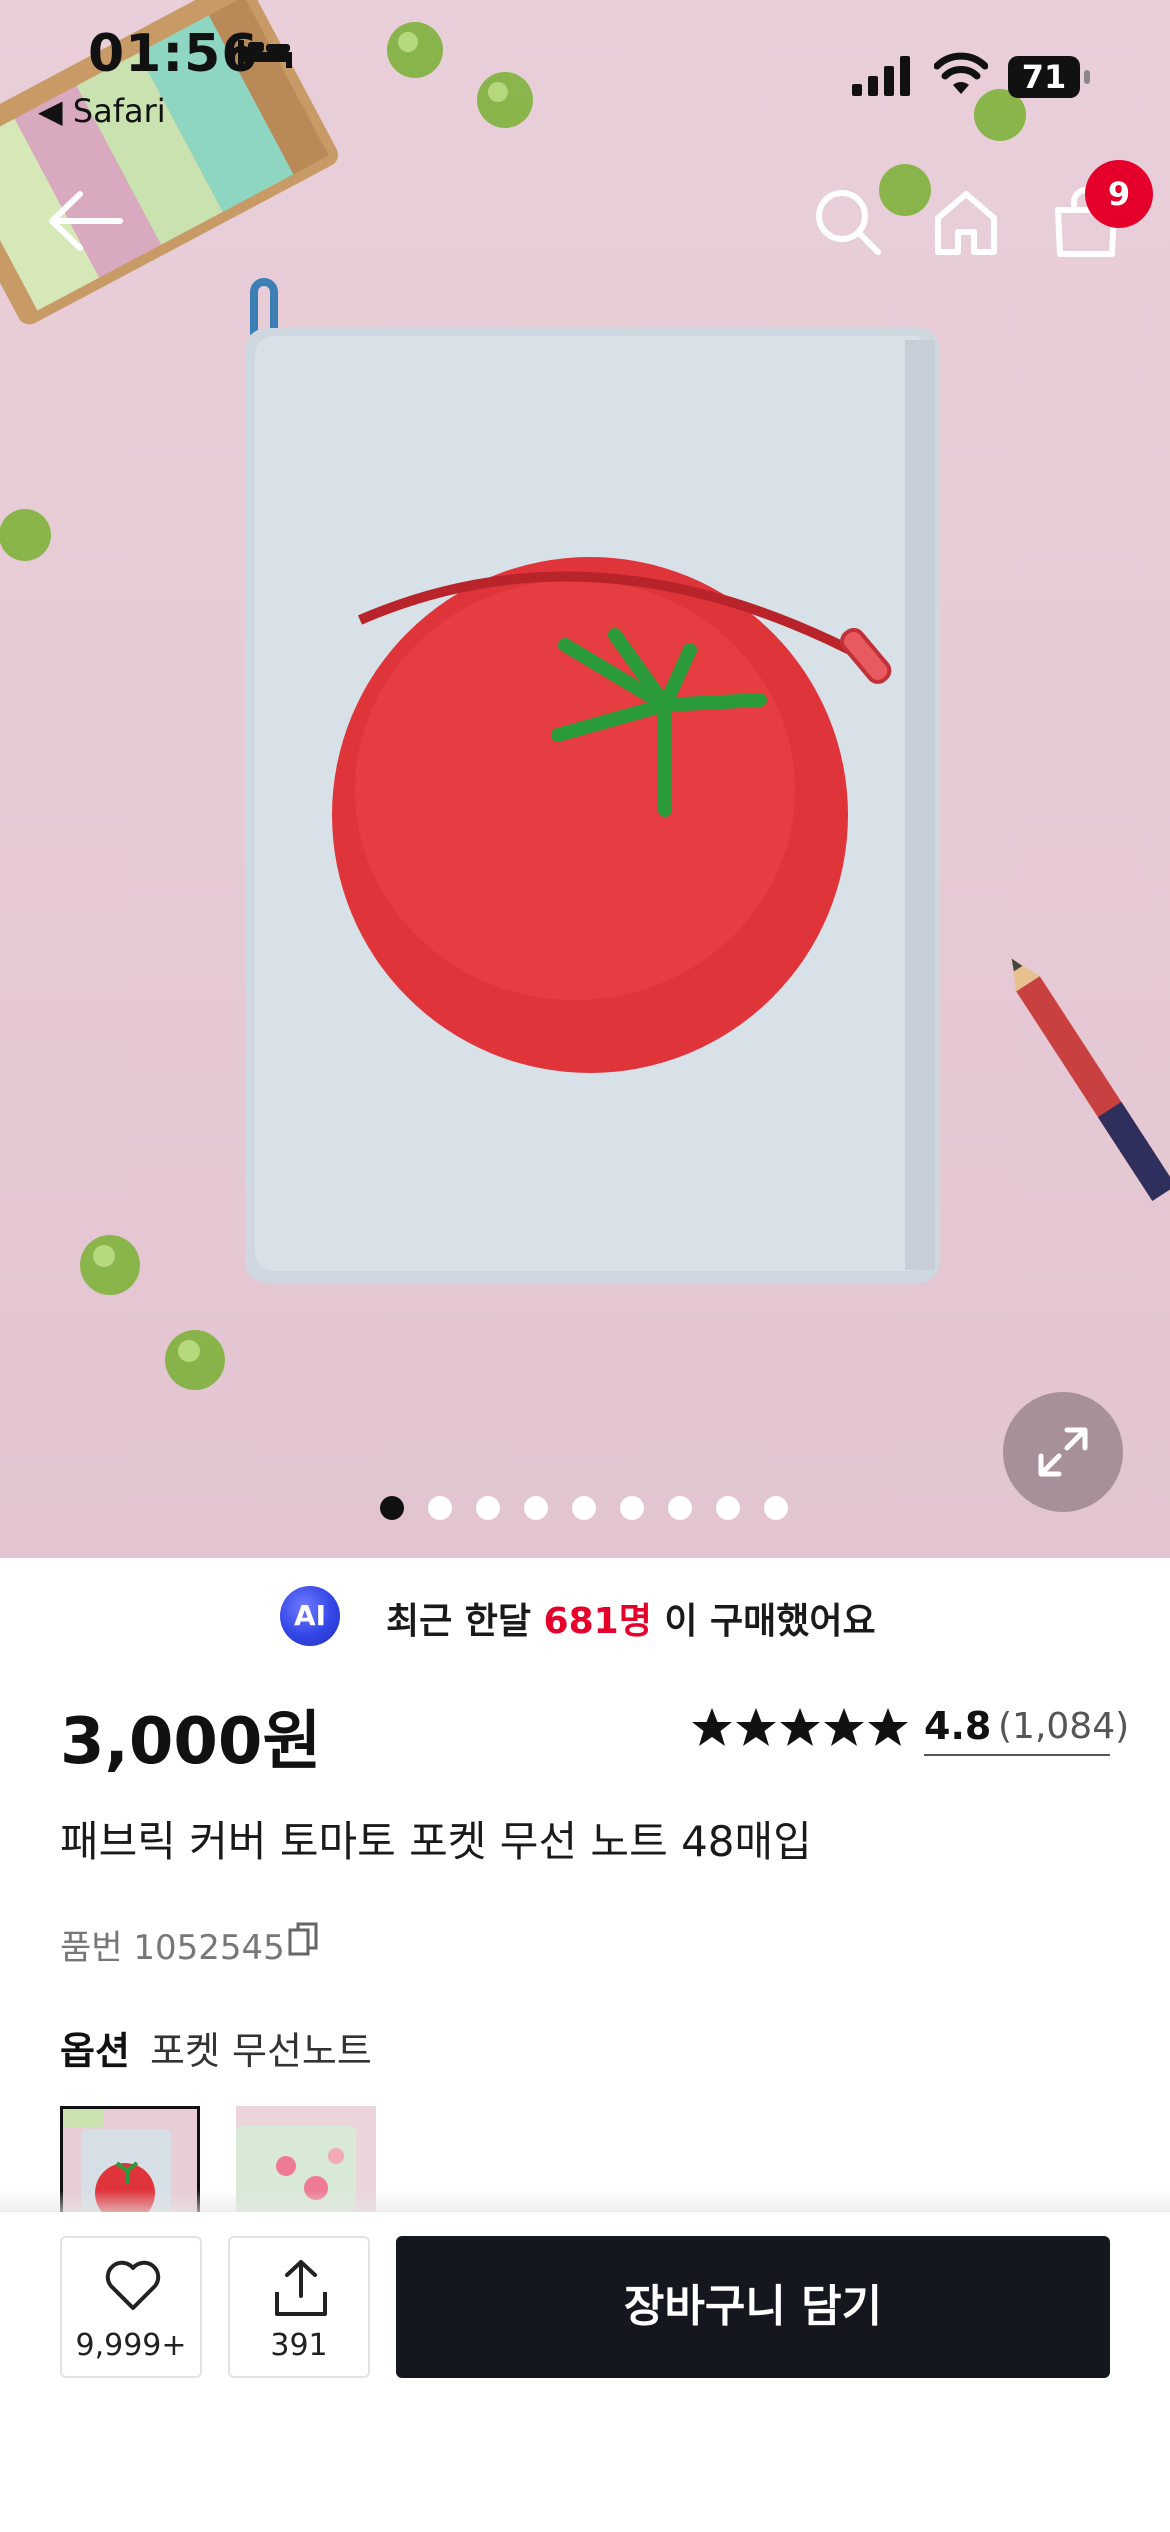 This screenshot has width=1170, height=2532. What do you see at coordinates (301, 2288) in the screenshot?
I see `share-icon` at bounding box center [301, 2288].